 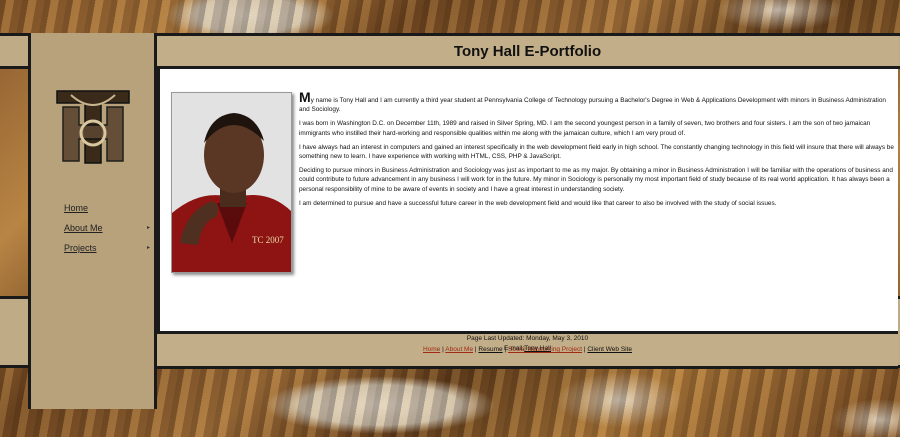 I want to click on profile-photo: TC 2007, so click(x=231, y=182).